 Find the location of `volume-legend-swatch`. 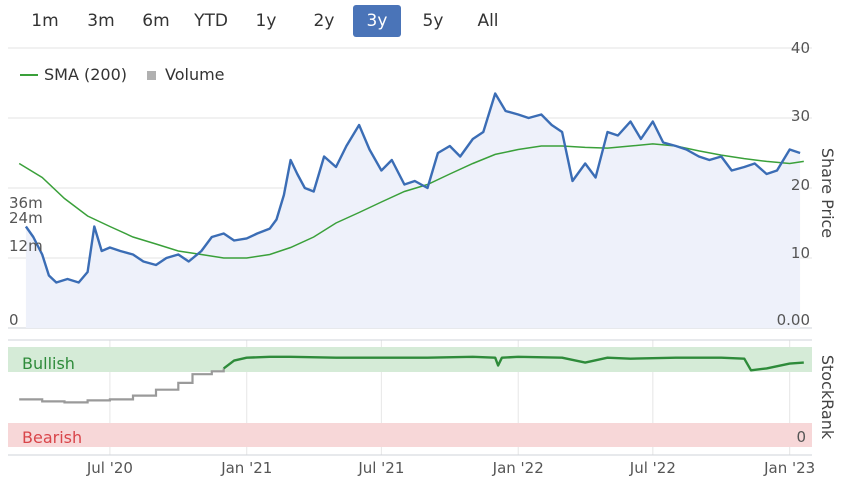

volume-legend-swatch is located at coordinates (151, 75).